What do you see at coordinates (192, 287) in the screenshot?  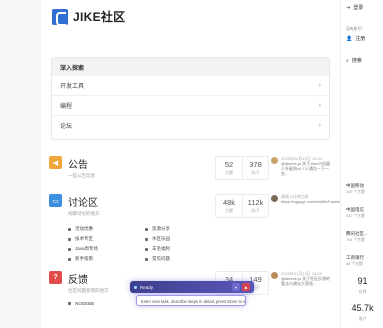 I see `agent-toolbar: Ready ▾ ■` at bounding box center [192, 287].